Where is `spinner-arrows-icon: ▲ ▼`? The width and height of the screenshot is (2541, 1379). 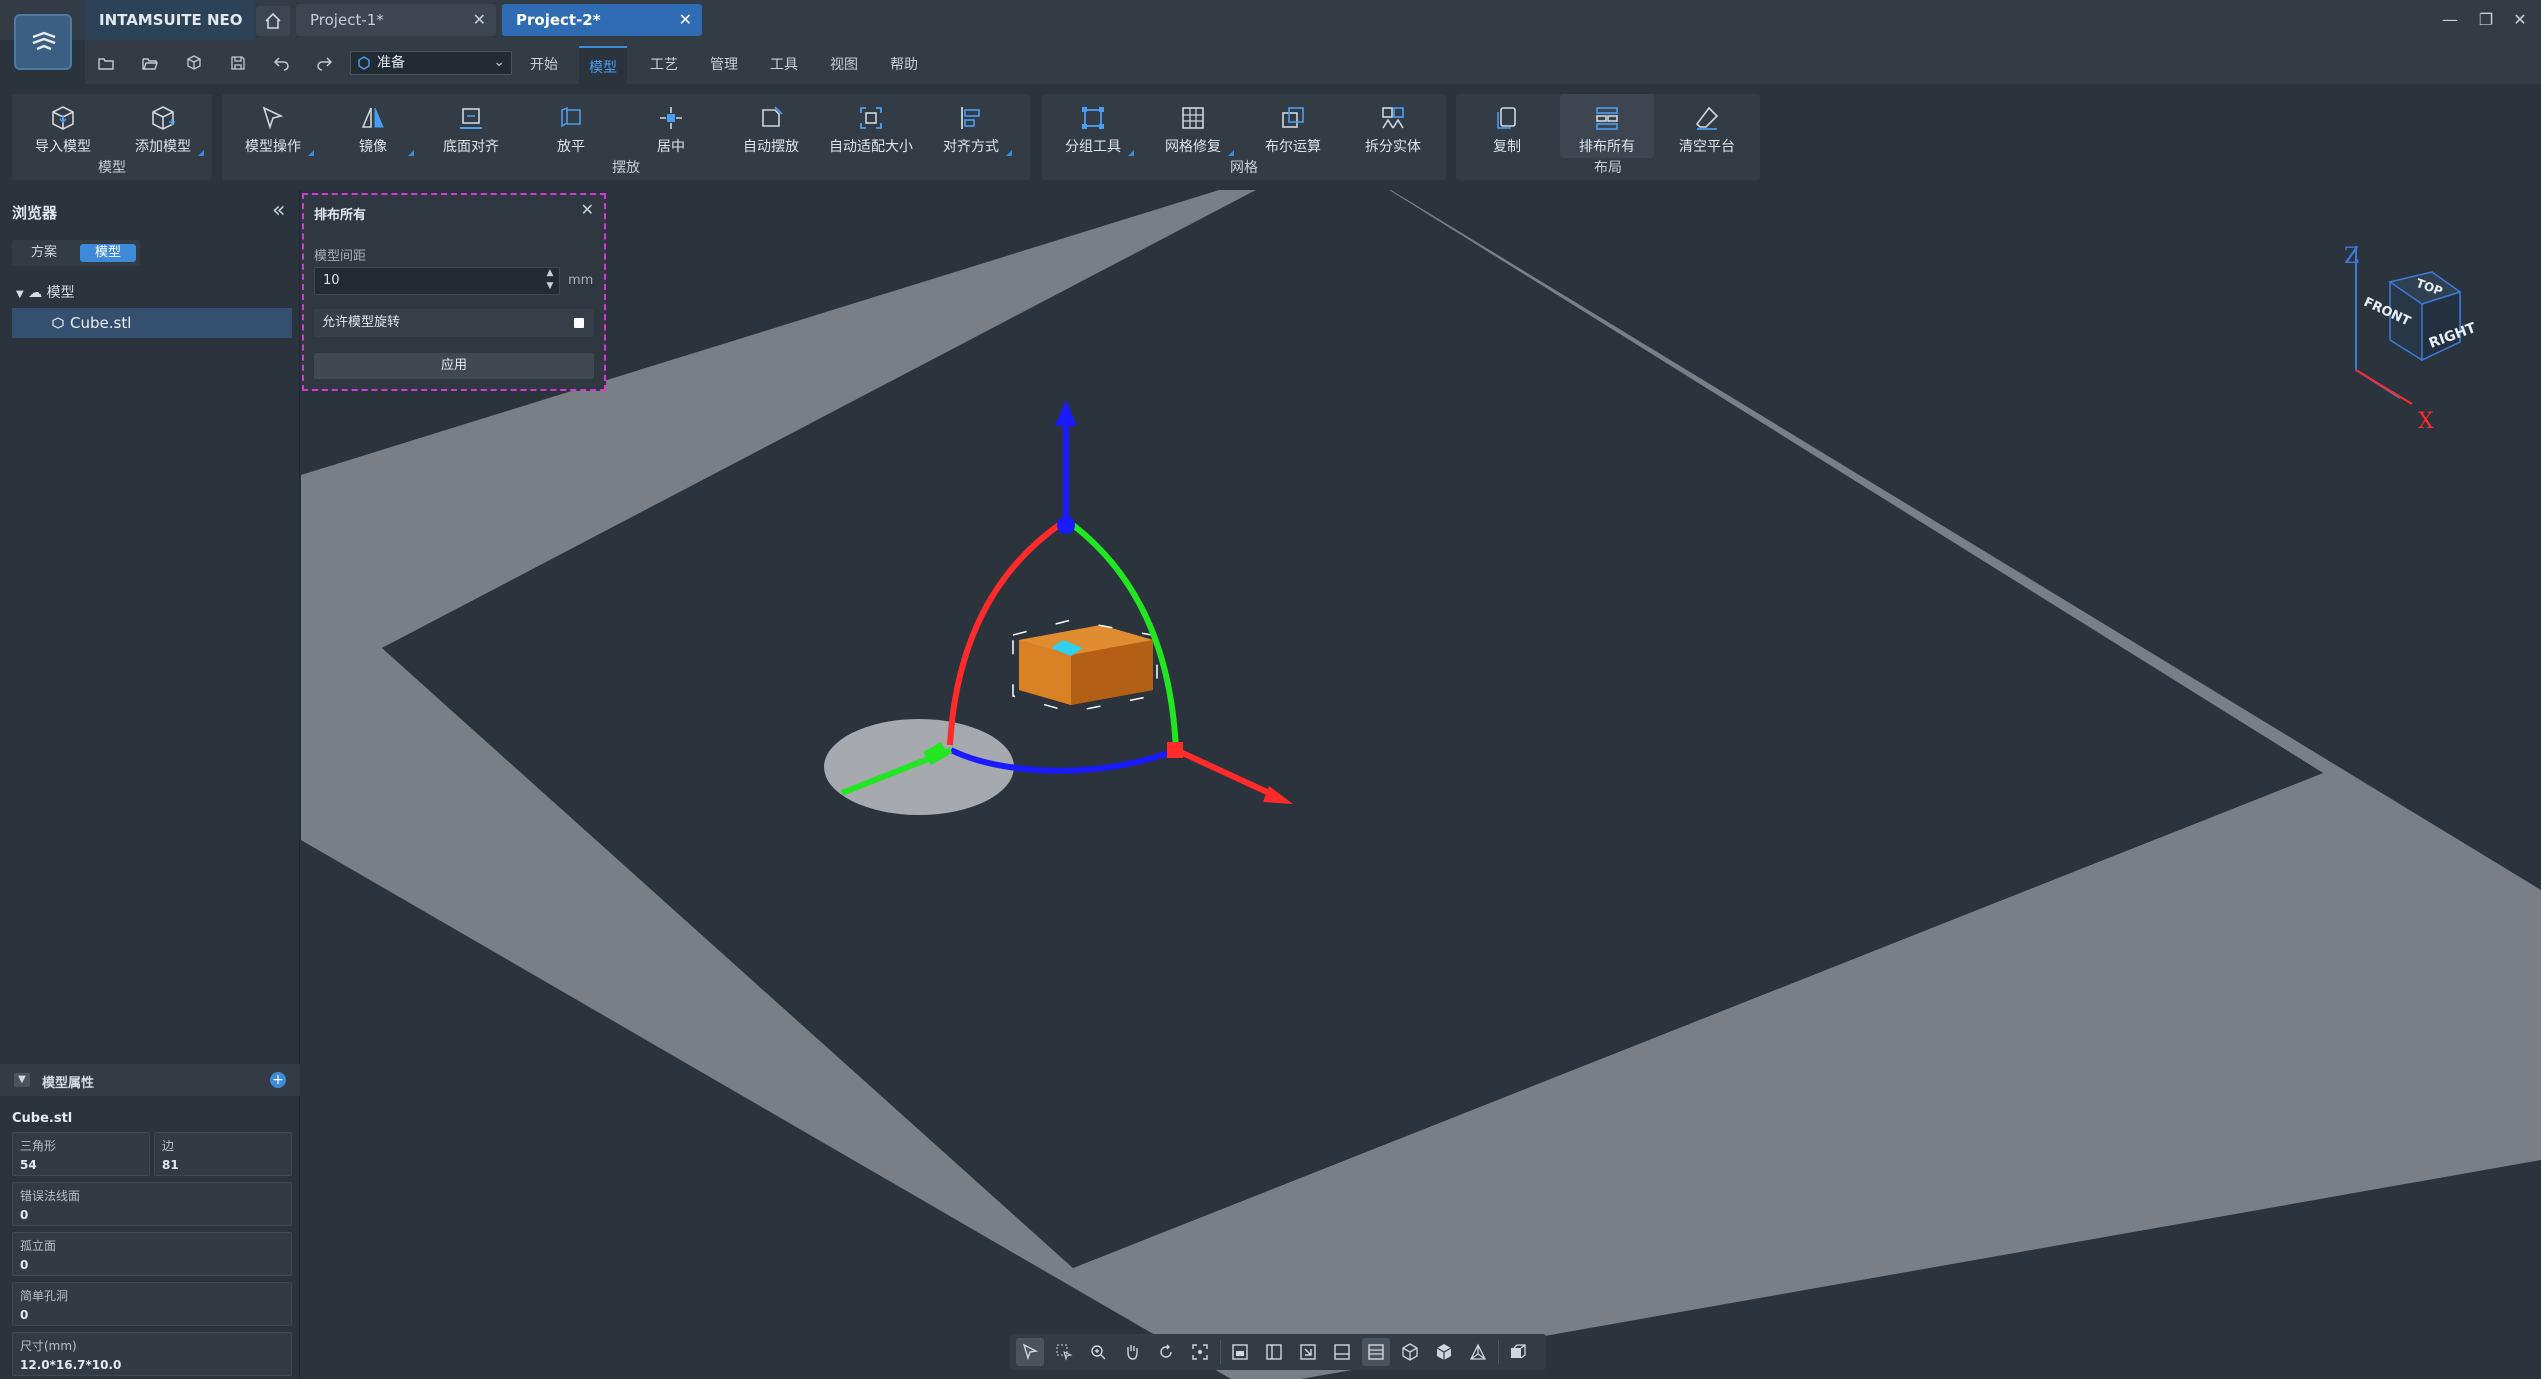 spinner-arrows-icon: ▲ ▼ is located at coordinates (550, 281).